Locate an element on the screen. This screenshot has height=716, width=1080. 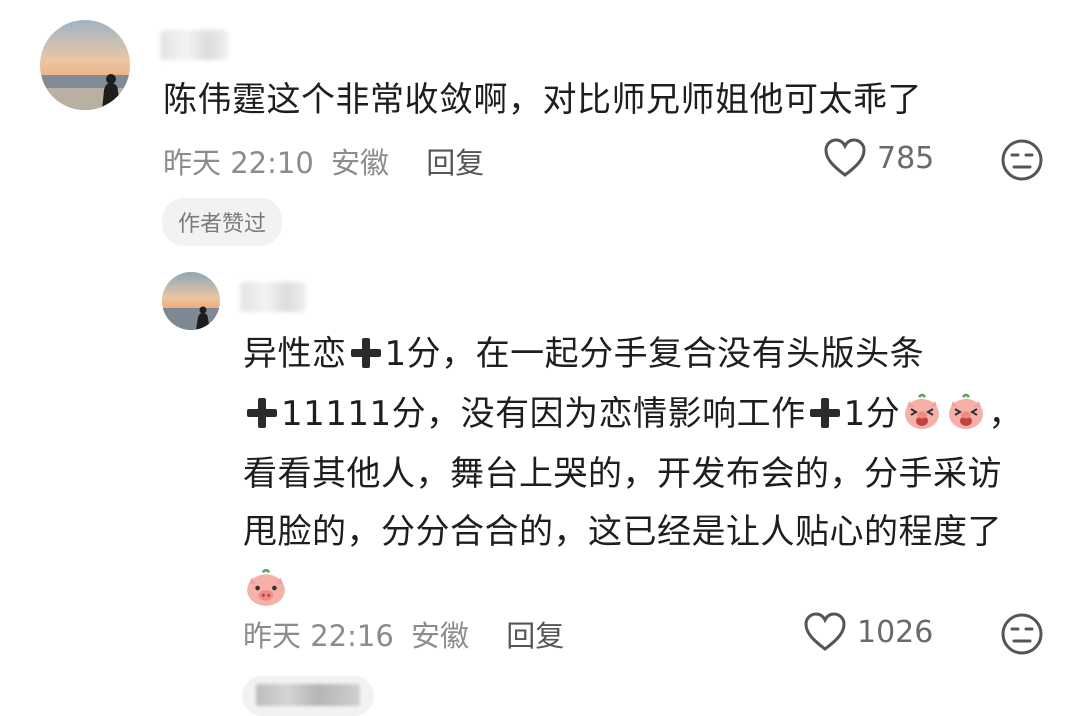
comment-text: 陈伟霆这个非常收敛啊，对比师兄师姐他可太乖了 is located at coordinates (542, 100).